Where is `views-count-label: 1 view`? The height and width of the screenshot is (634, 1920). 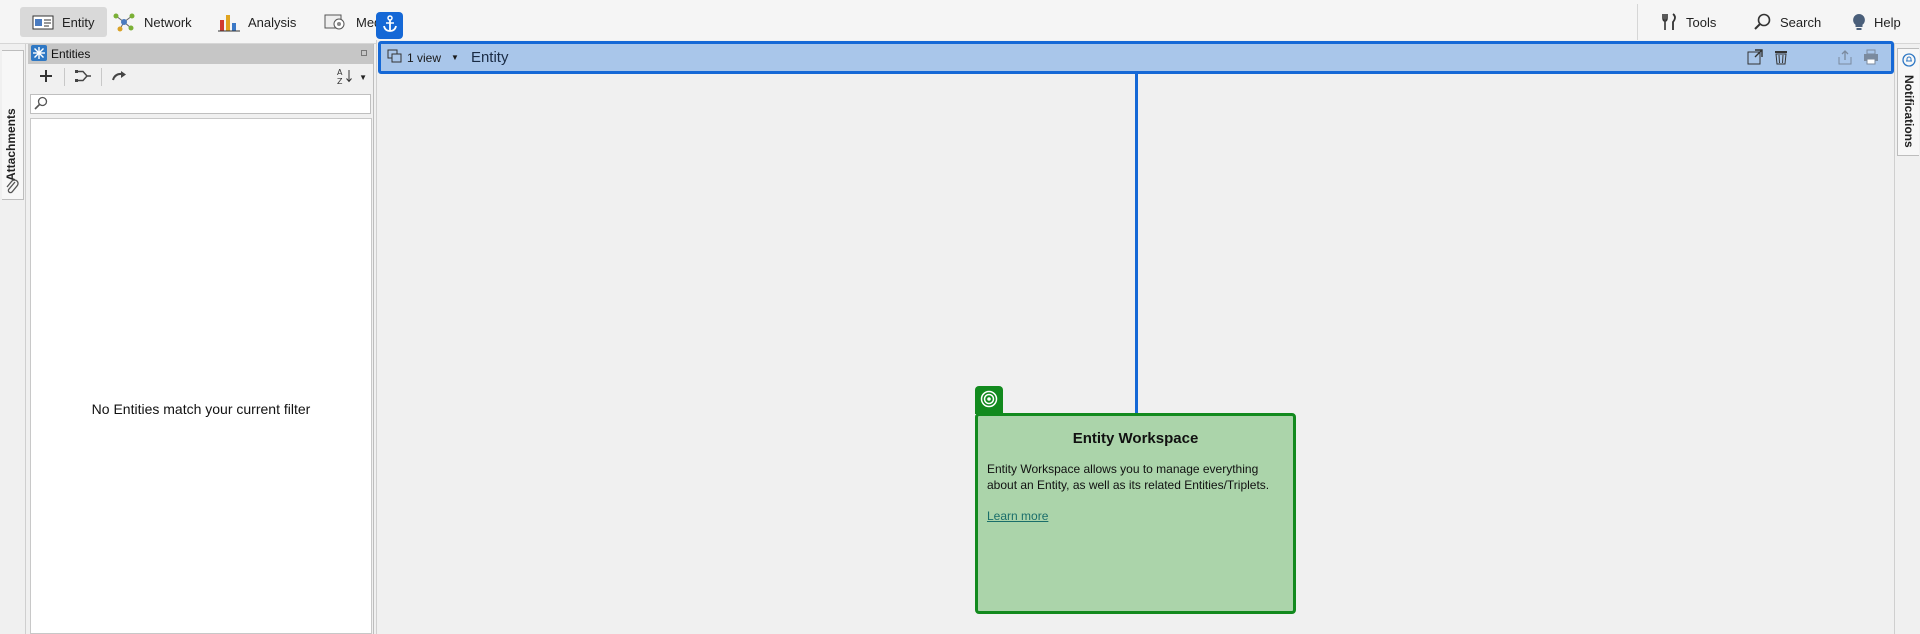
views-count-label: 1 view is located at coordinates (424, 57).